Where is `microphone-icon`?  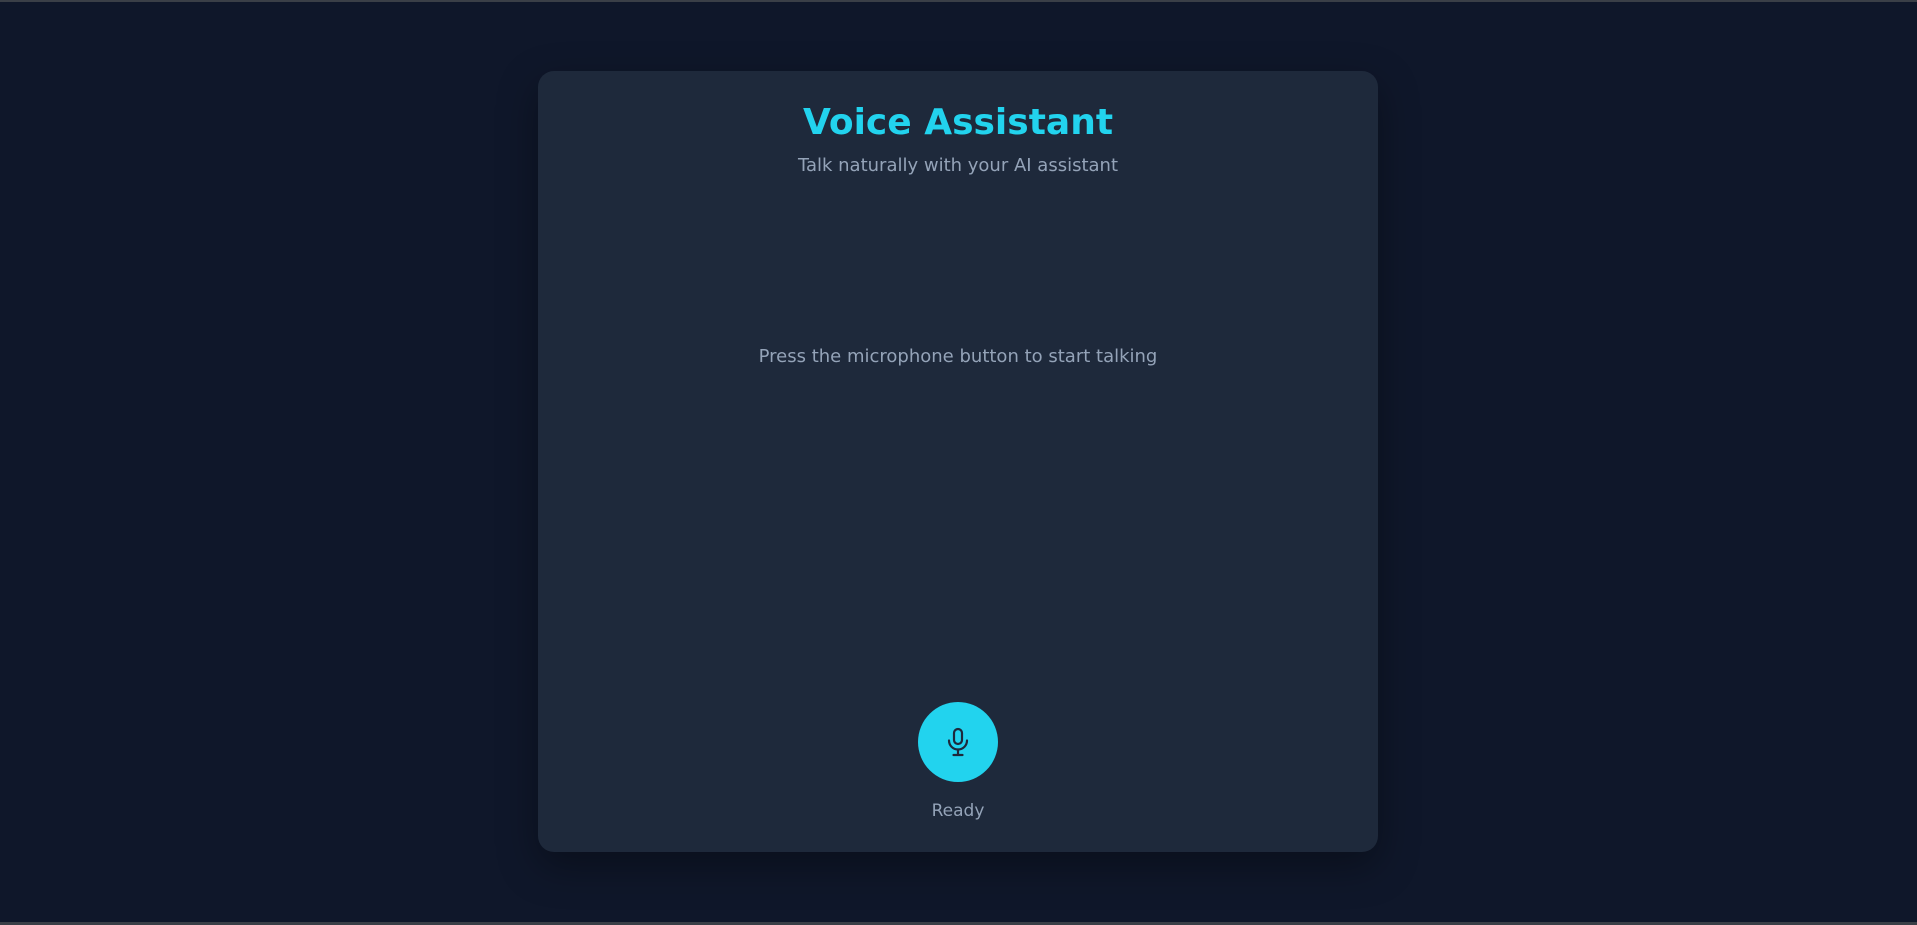 microphone-icon is located at coordinates (958, 742).